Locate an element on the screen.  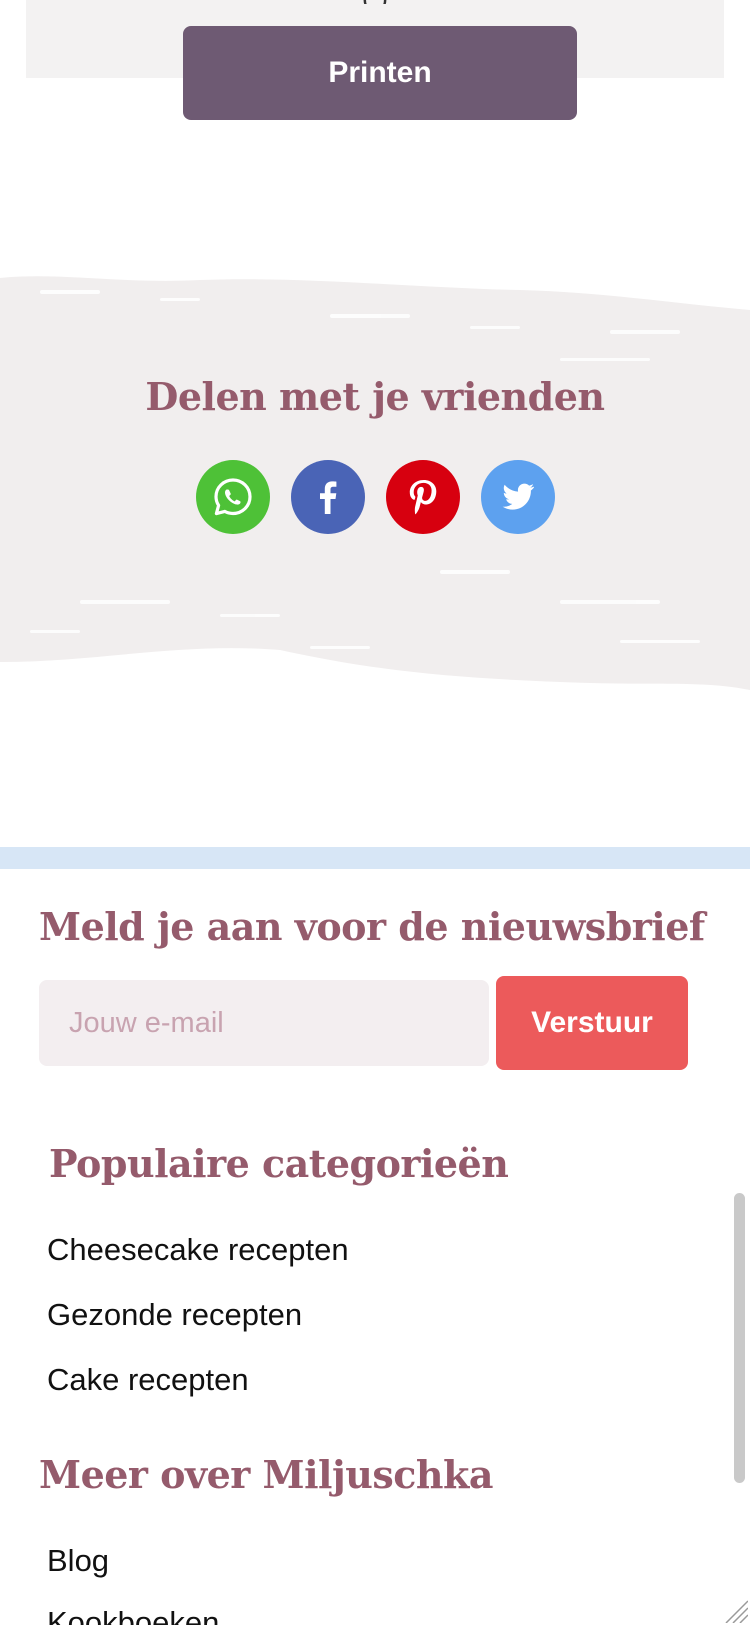
recipe-note-text: ( ) is located at coordinates (375, 2).